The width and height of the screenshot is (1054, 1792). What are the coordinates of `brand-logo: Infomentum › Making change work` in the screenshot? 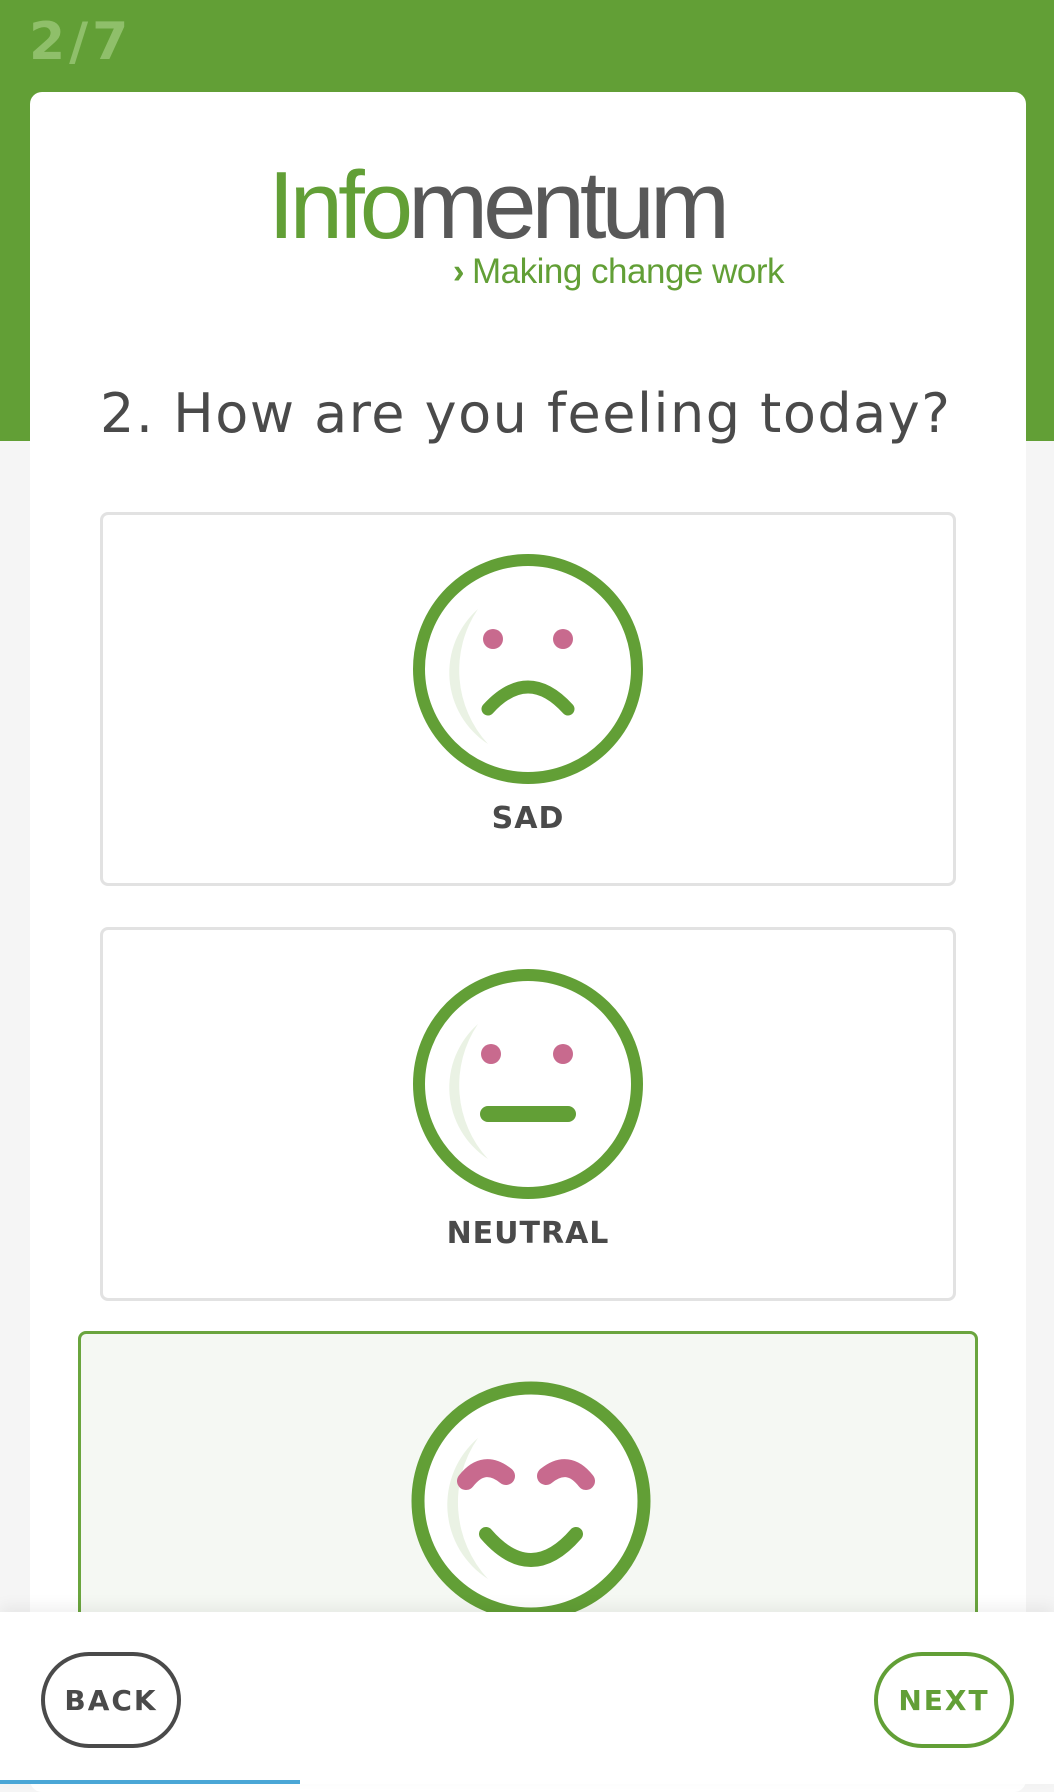 It's located at (528, 228).